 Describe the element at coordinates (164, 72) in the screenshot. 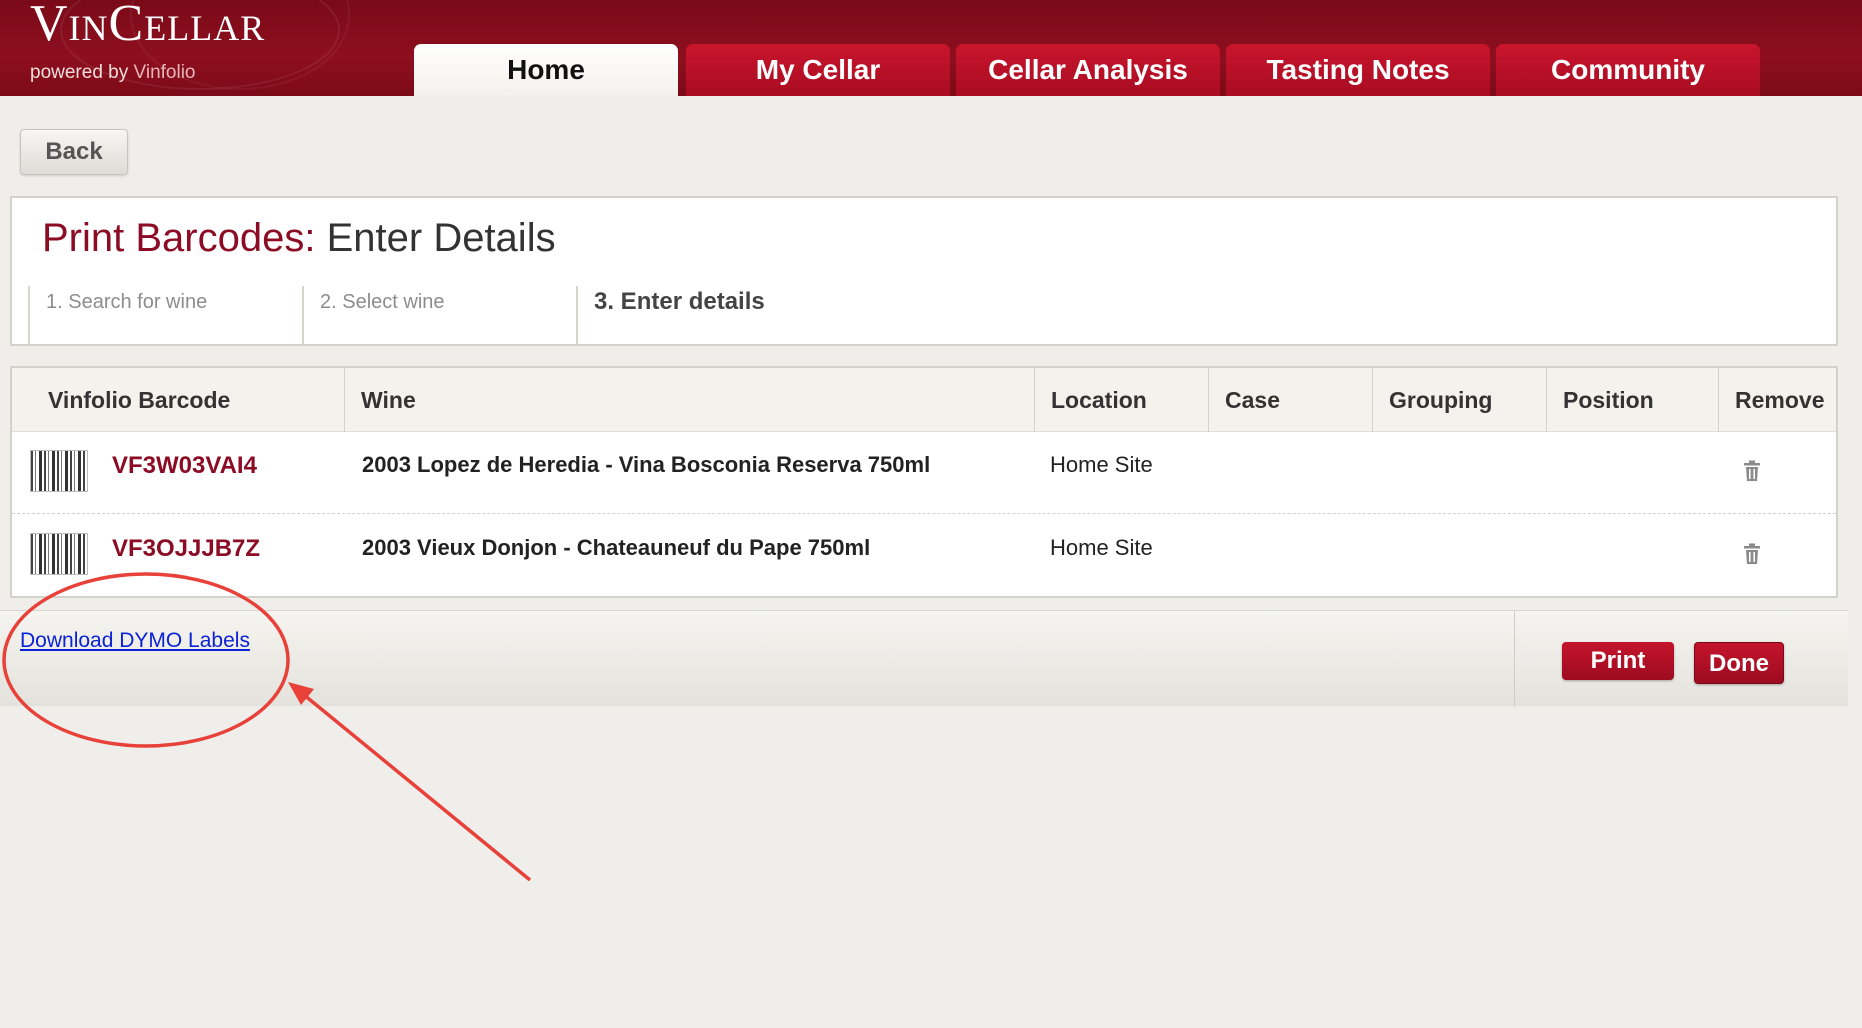

I see `logo-subtitle-brand: Vinfolio` at that location.